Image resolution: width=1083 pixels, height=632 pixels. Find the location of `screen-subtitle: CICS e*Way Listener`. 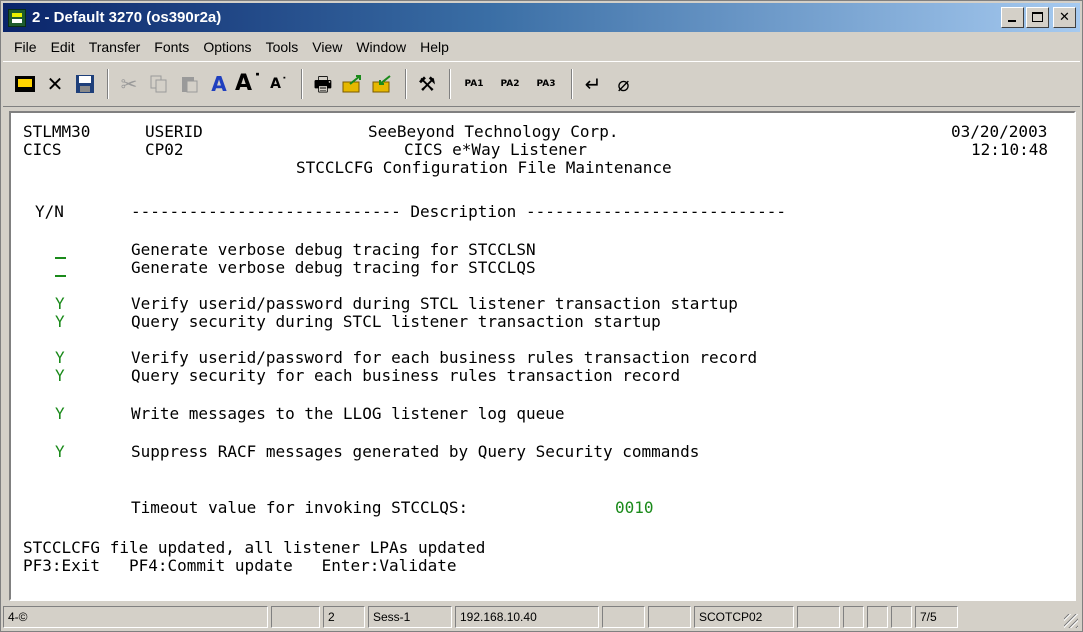

screen-subtitle: CICS e*Way Listener is located at coordinates (496, 149).